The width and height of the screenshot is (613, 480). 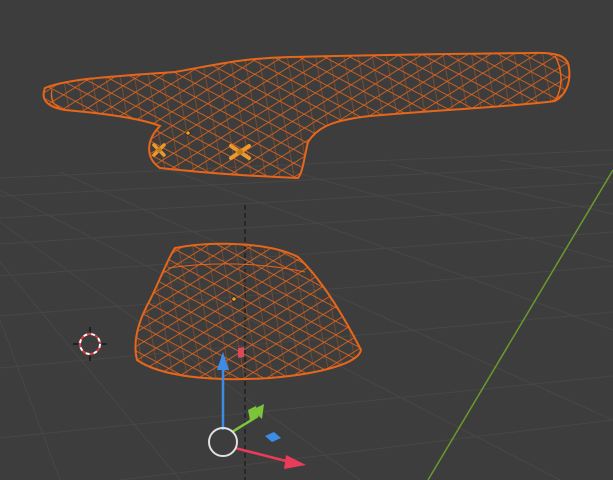 What do you see at coordinates (241, 352) in the screenshot?
I see `gizmo-xz-plane-handle` at bounding box center [241, 352].